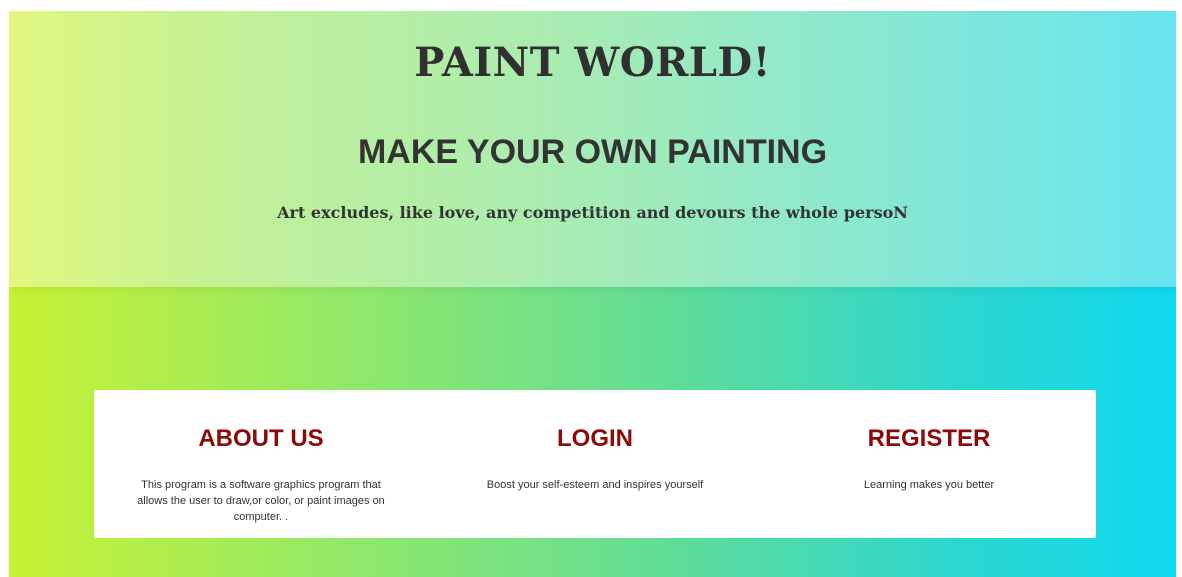 This screenshot has width=1182, height=577. Describe the element at coordinates (929, 485) in the screenshot. I see `register-description: Learning makes you better` at that location.